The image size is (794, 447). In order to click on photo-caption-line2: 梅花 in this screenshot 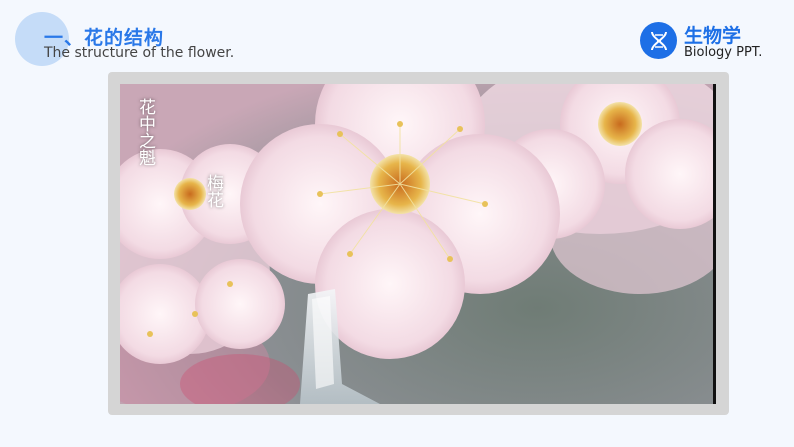, I will do `click(213, 191)`.